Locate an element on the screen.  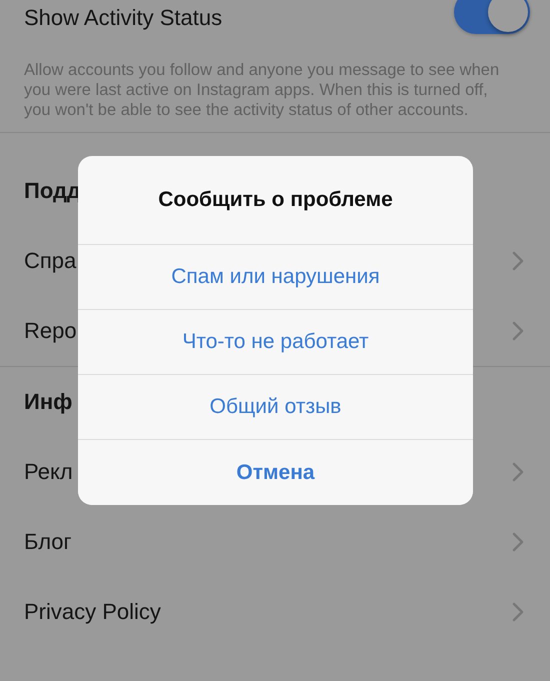
menu-item: Repo is located at coordinates (50, 331).